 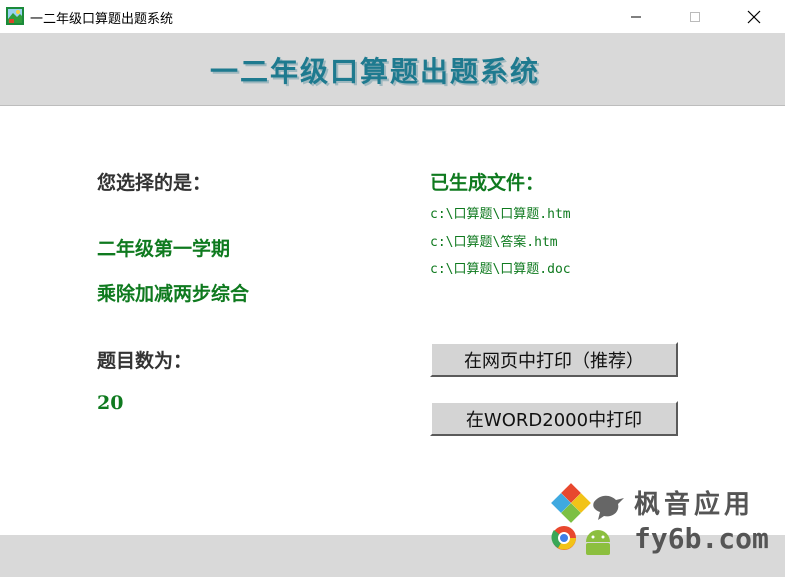 What do you see at coordinates (587, 519) in the screenshot?
I see `watermark-logo-icon` at bounding box center [587, 519].